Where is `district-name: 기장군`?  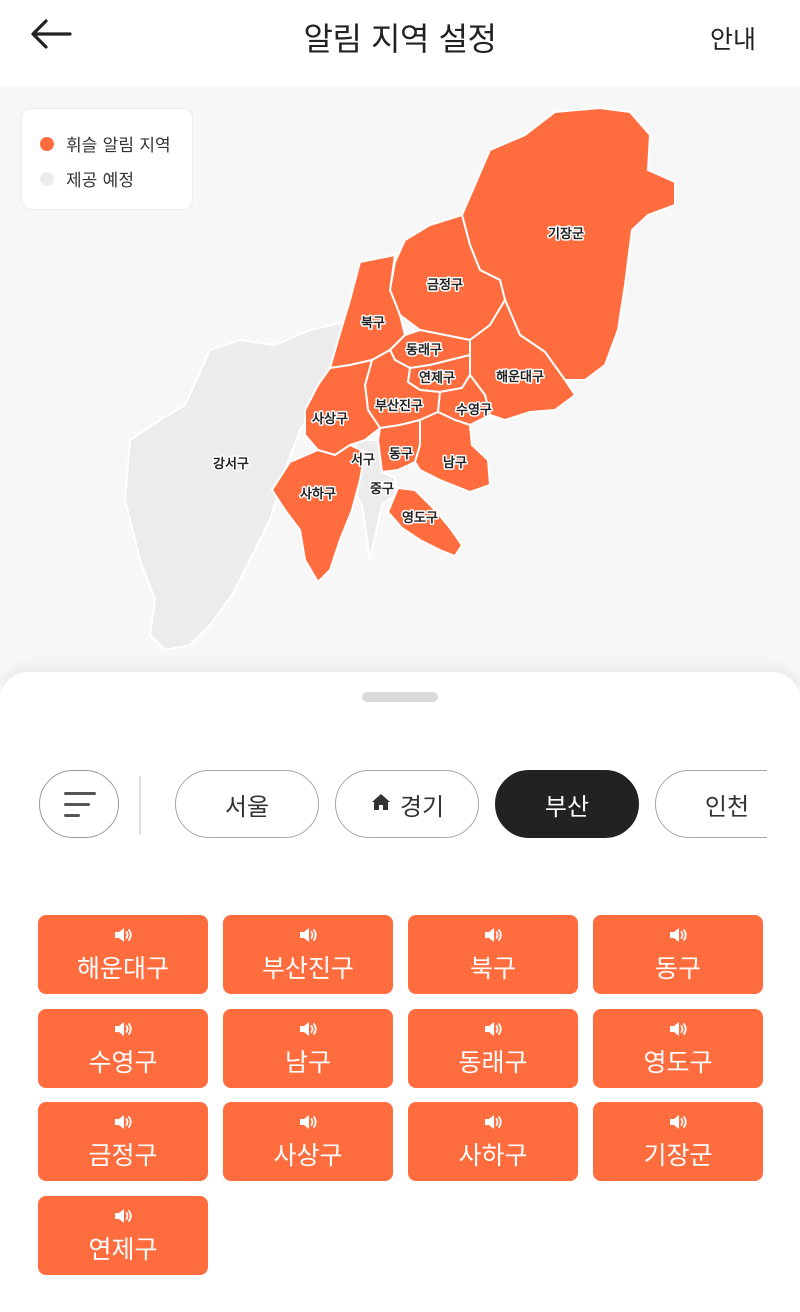
district-name: 기장군 is located at coordinates (678, 1155).